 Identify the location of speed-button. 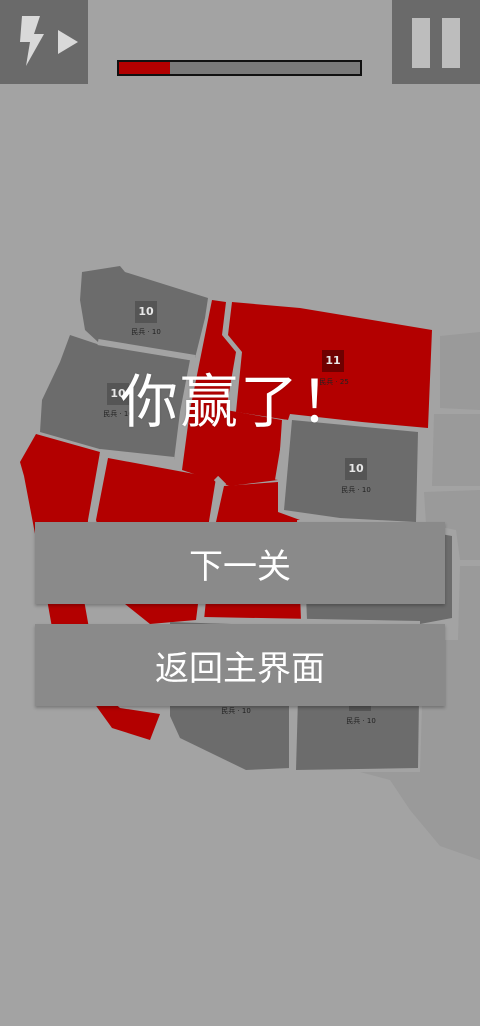
(44, 42).